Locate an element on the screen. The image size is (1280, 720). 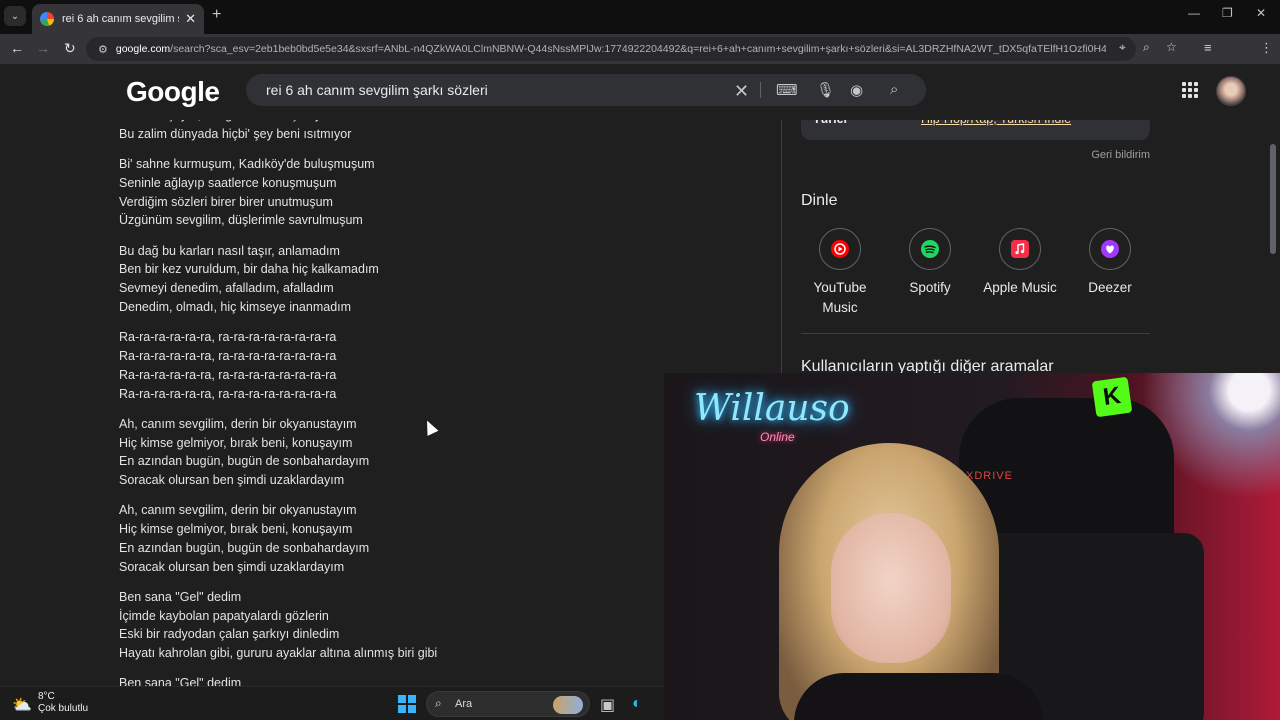
weather-widget: 8°C Çok bulutlu is located at coordinates (63, 703).